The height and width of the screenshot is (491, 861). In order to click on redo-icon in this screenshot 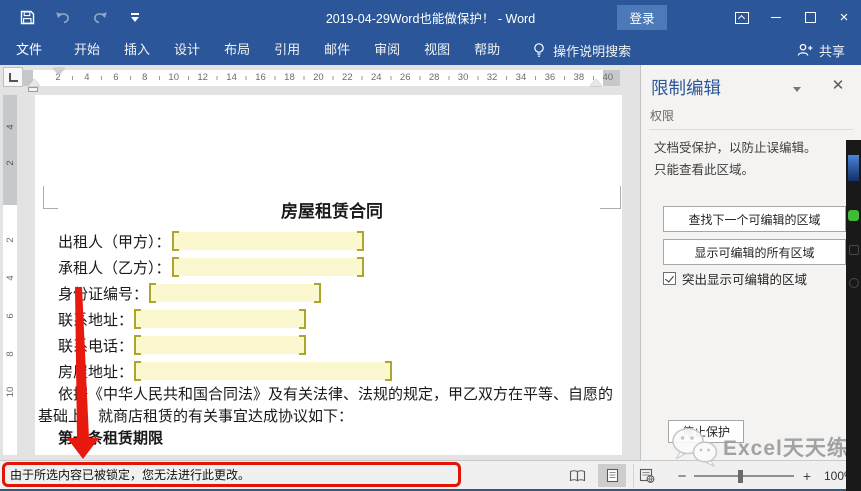, I will do `click(100, 17)`.